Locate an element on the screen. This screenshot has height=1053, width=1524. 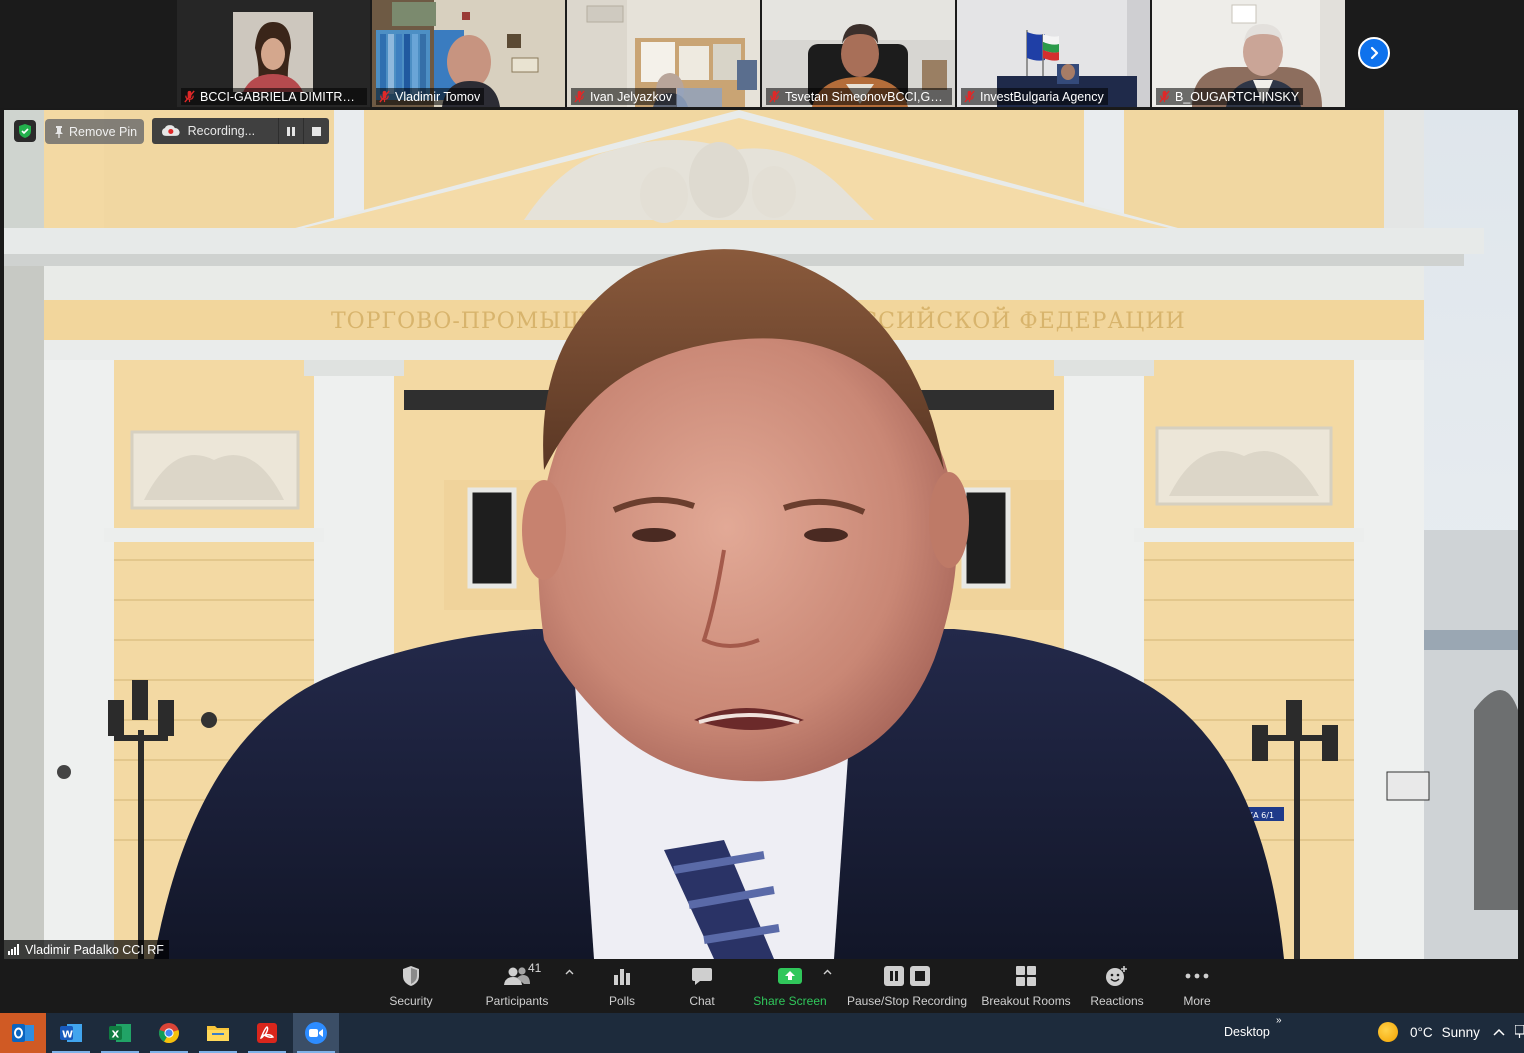
participant-name-bar: Vladimir Tomov is located at coordinates (430, 96).